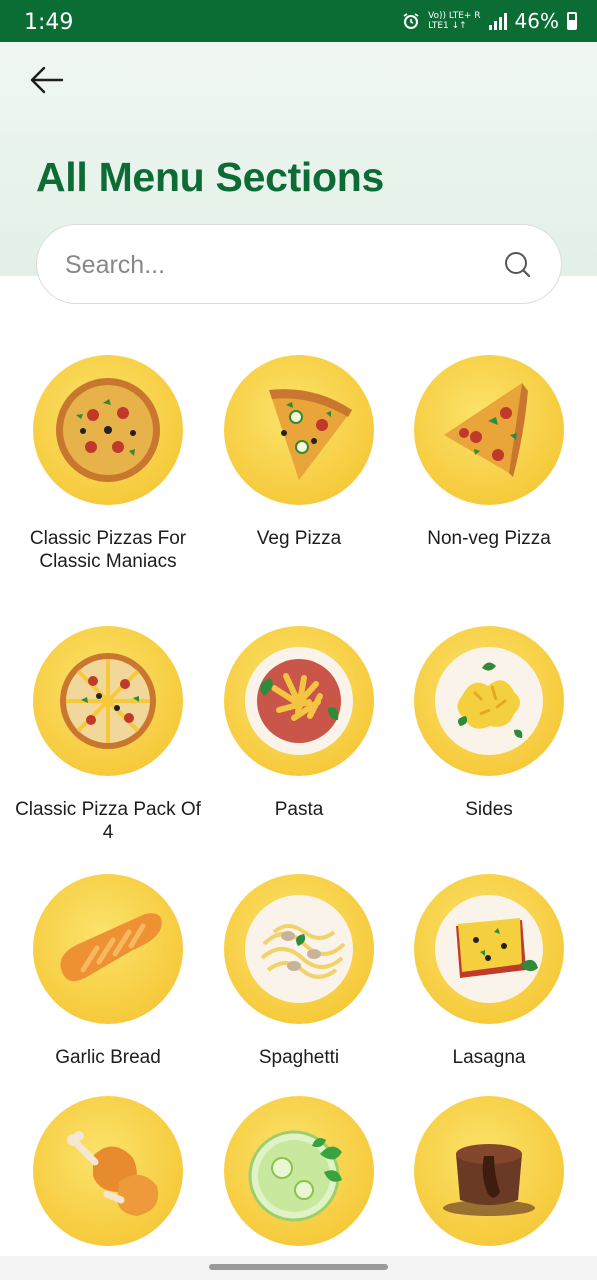 This screenshot has height=1280, width=597. What do you see at coordinates (108, 550) in the screenshot?
I see `tile-label: Classic Pizzas For Classic Maniacs` at bounding box center [108, 550].